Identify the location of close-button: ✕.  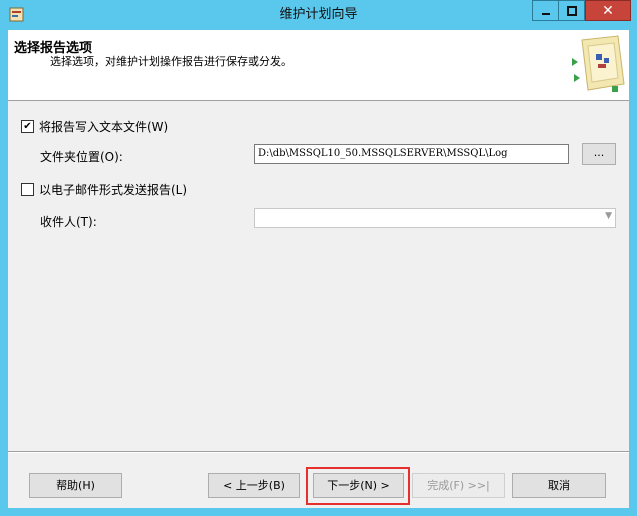
(608, 10).